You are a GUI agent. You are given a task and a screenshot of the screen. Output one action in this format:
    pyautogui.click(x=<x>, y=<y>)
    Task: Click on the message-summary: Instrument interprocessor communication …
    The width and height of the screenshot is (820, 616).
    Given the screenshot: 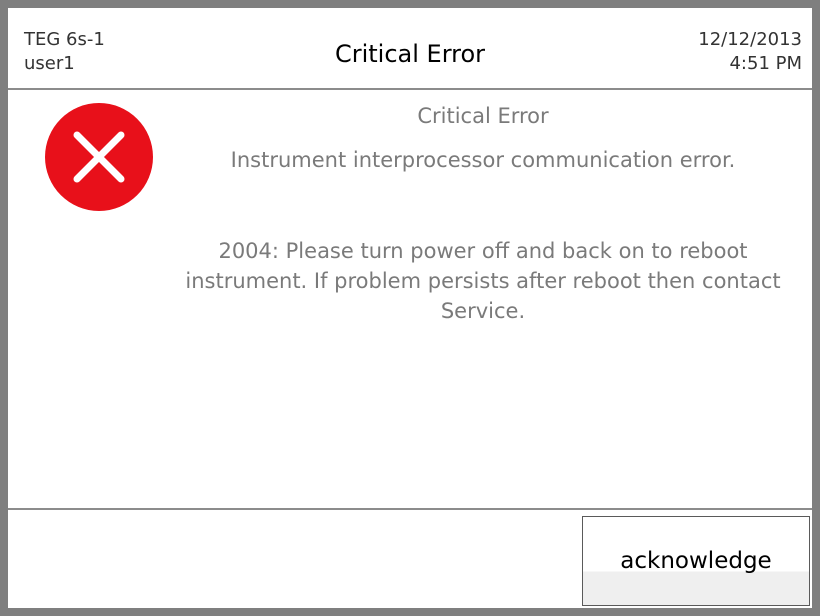 What is the action you would take?
    pyautogui.click(x=483, y=160)
    